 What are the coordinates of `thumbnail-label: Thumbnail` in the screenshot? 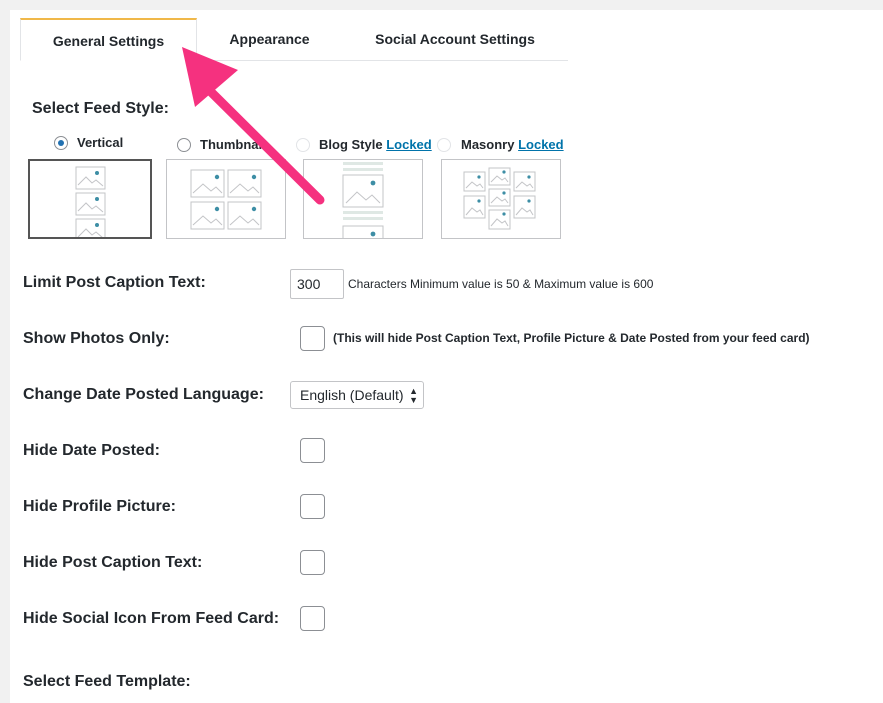 It's located at (233, 144).